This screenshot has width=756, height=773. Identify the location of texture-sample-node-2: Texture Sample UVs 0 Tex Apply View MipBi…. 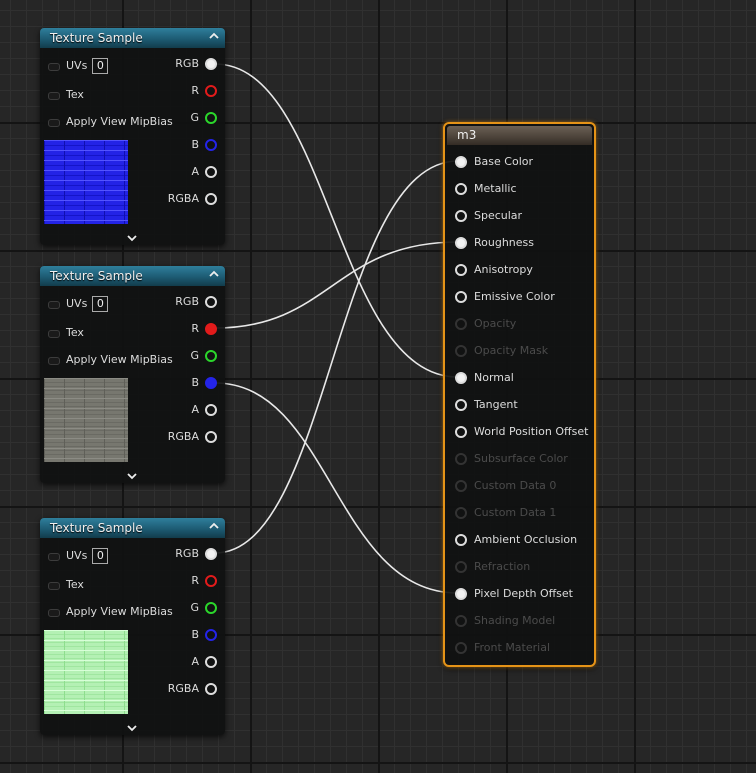
(132, 374).